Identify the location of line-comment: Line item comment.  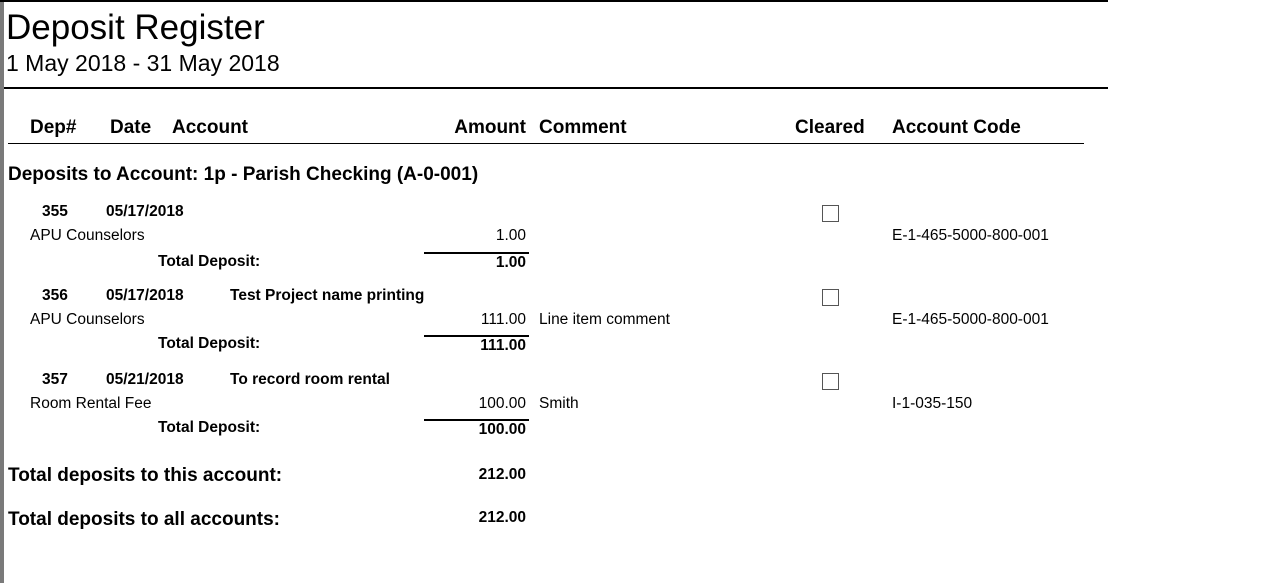
(604, 319).